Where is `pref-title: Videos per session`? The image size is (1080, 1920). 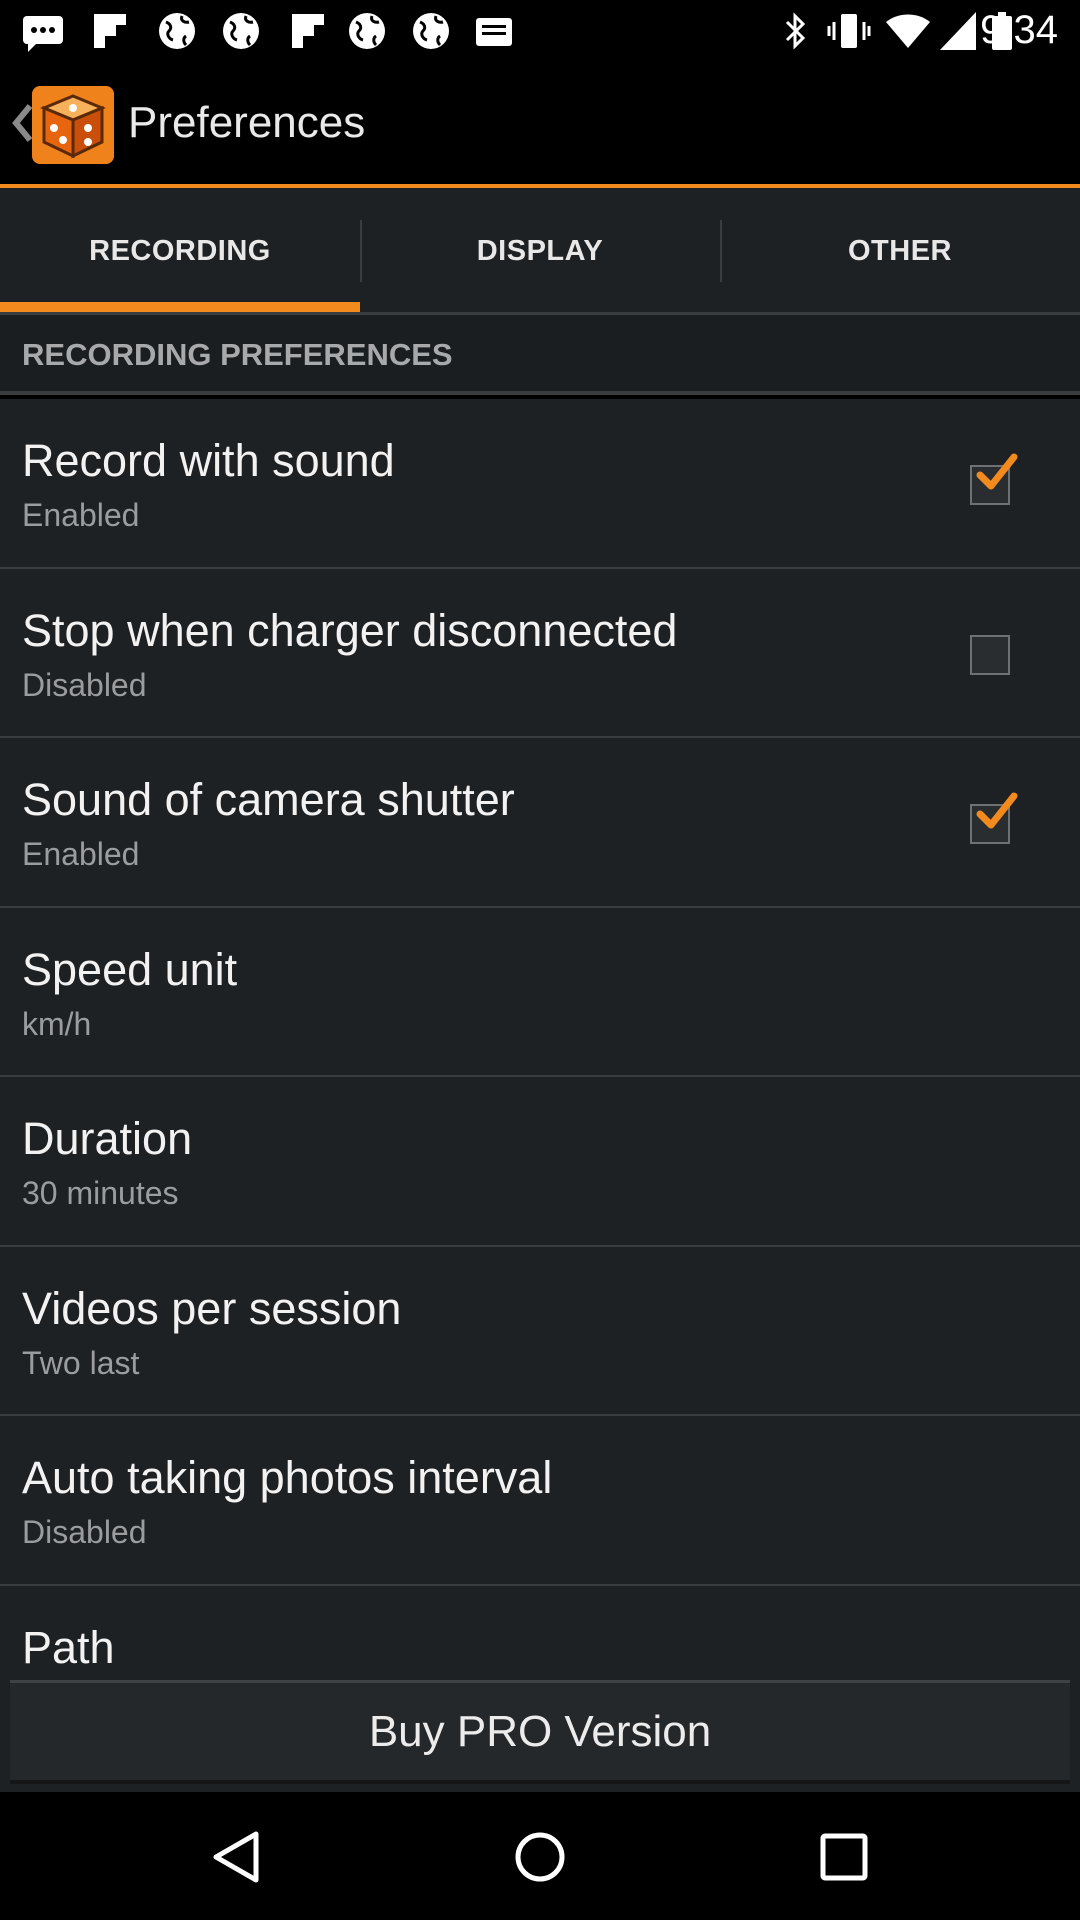 pref-title: Videos per session is located at coordinates (212, 1308).